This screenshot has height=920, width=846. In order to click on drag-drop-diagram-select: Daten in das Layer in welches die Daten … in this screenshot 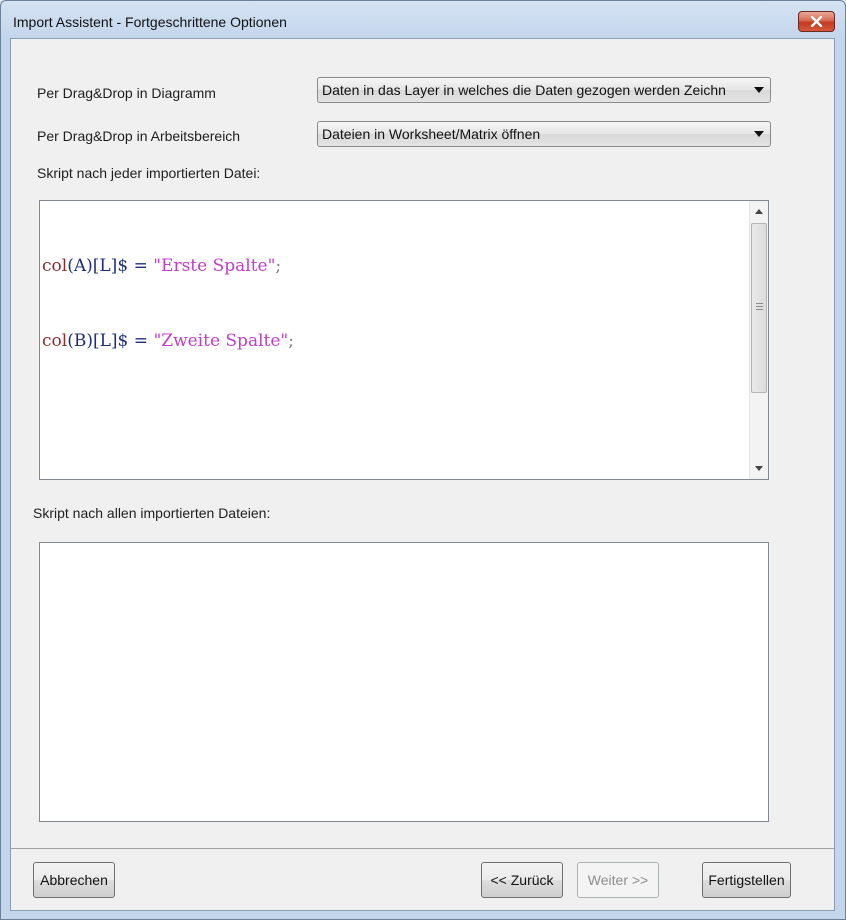, I will do `click(544, 90)`.